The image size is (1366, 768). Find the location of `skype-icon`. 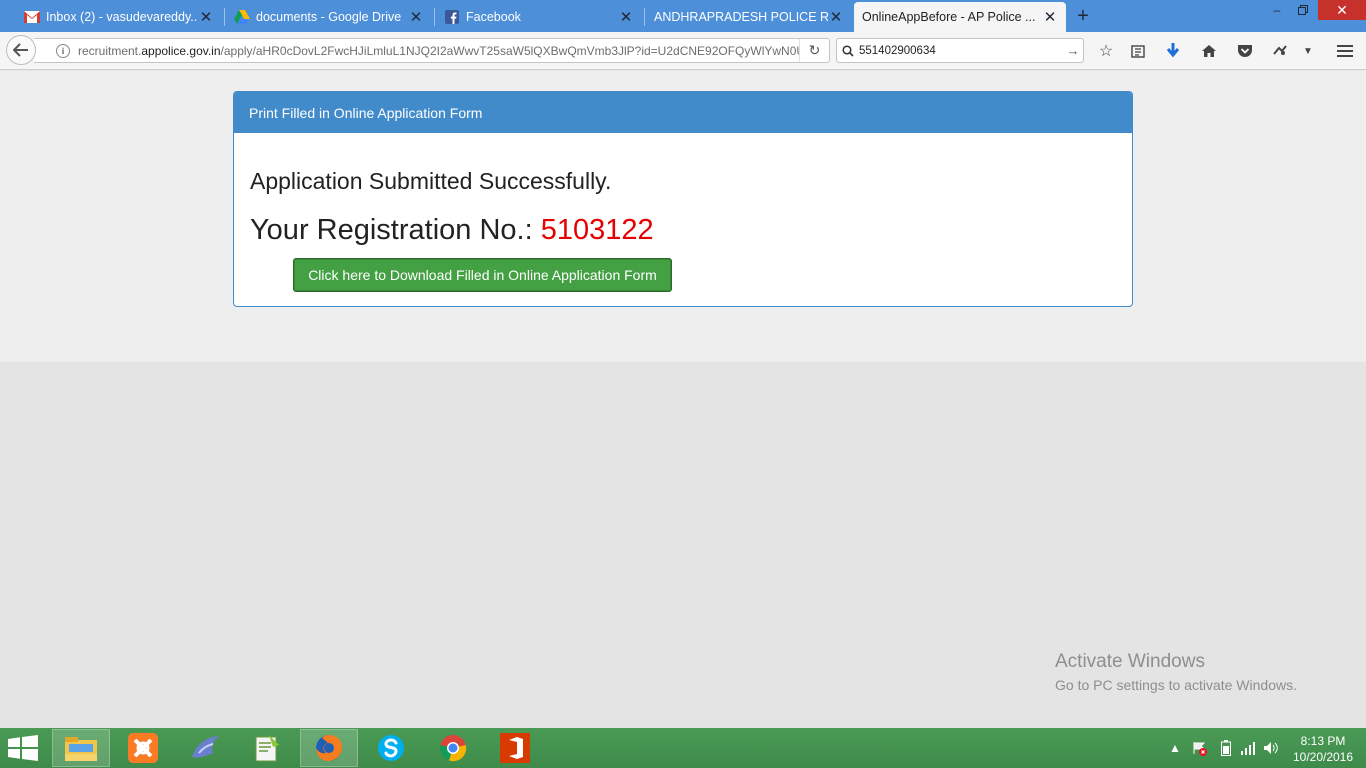

skype-icon is located at coordinates (391, 748).